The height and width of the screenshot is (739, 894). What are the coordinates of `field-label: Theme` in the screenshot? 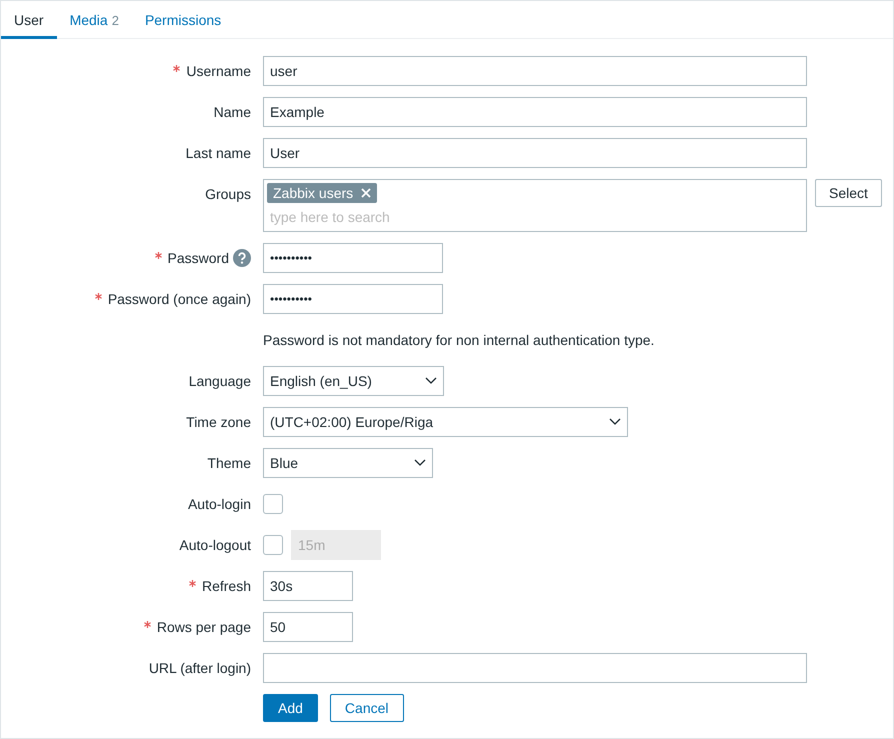 It's located at (229, 463).